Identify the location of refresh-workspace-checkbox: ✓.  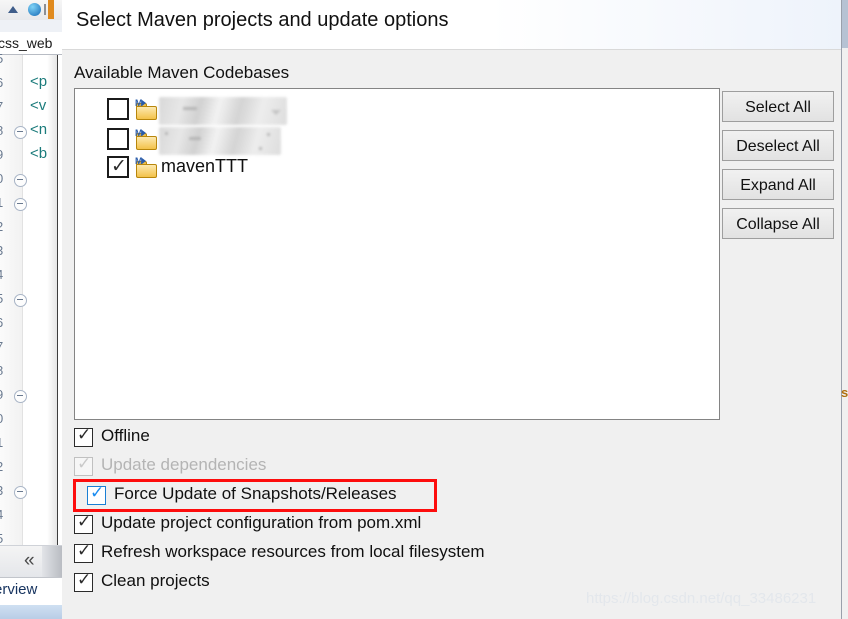
(83, 552).